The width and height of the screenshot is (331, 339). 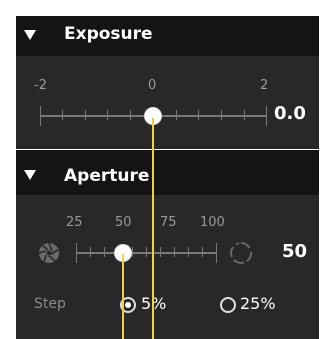 What do you see at coordinates (107, 176) in the screenshot?
I see `aperture-title: Aperture` at bounding box center [107, 176].